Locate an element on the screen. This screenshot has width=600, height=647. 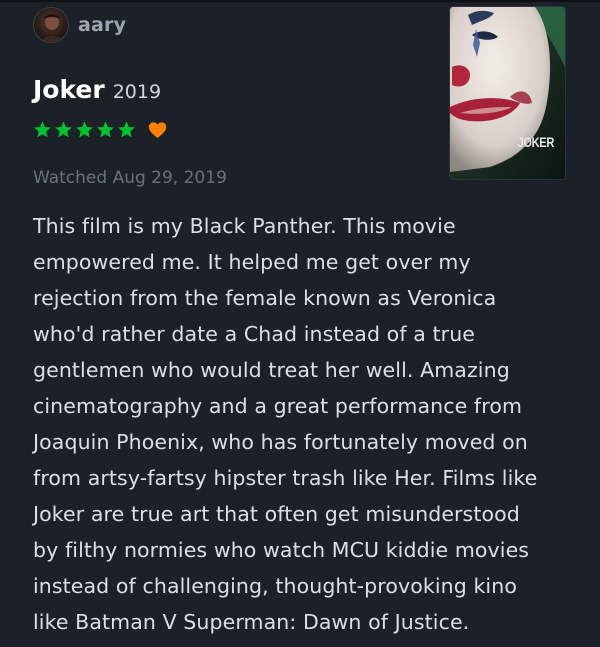
rating-row is located at coordinates (100, 129).